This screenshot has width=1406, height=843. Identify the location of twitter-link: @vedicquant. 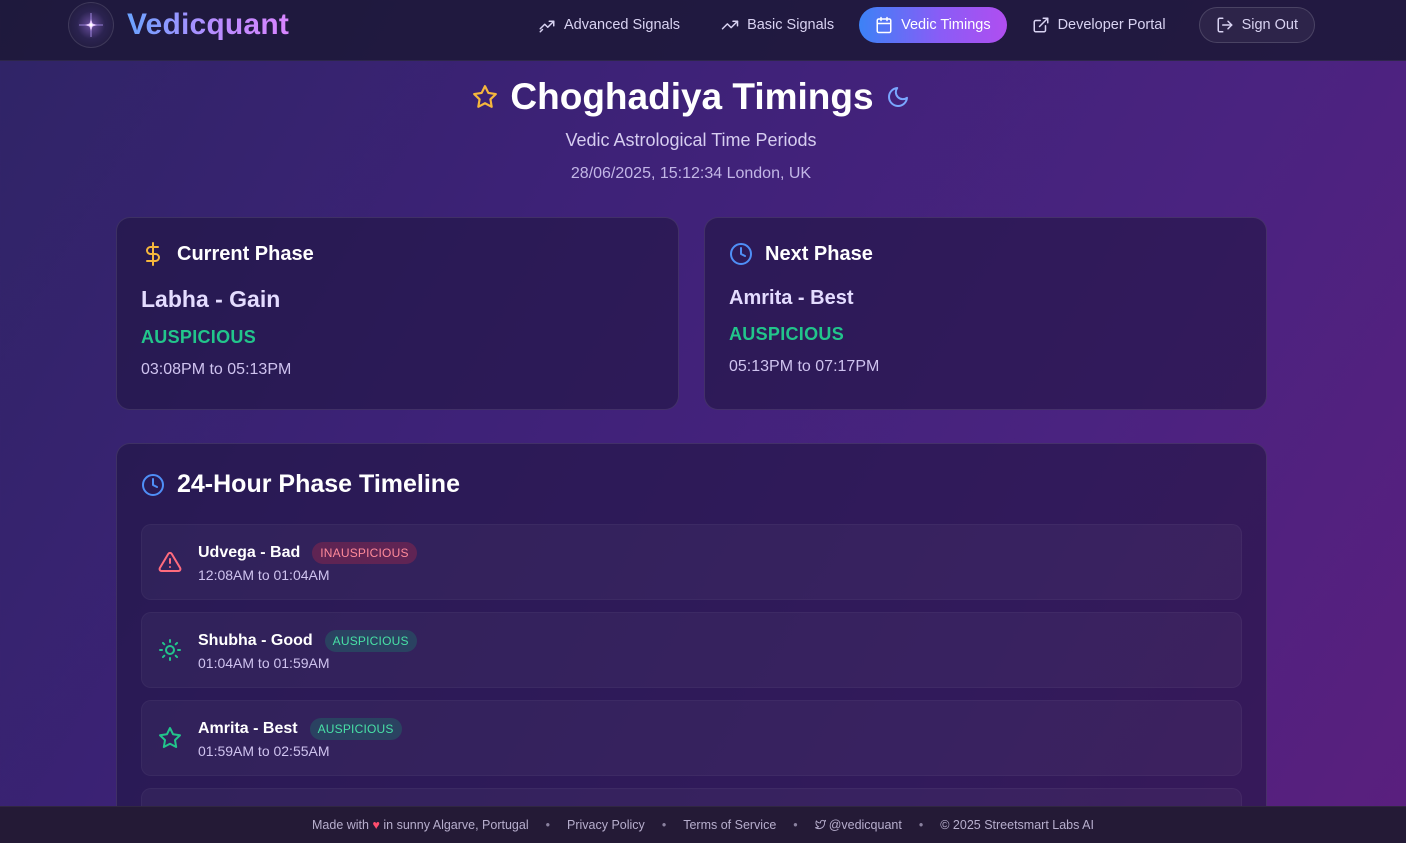
(858, 825).